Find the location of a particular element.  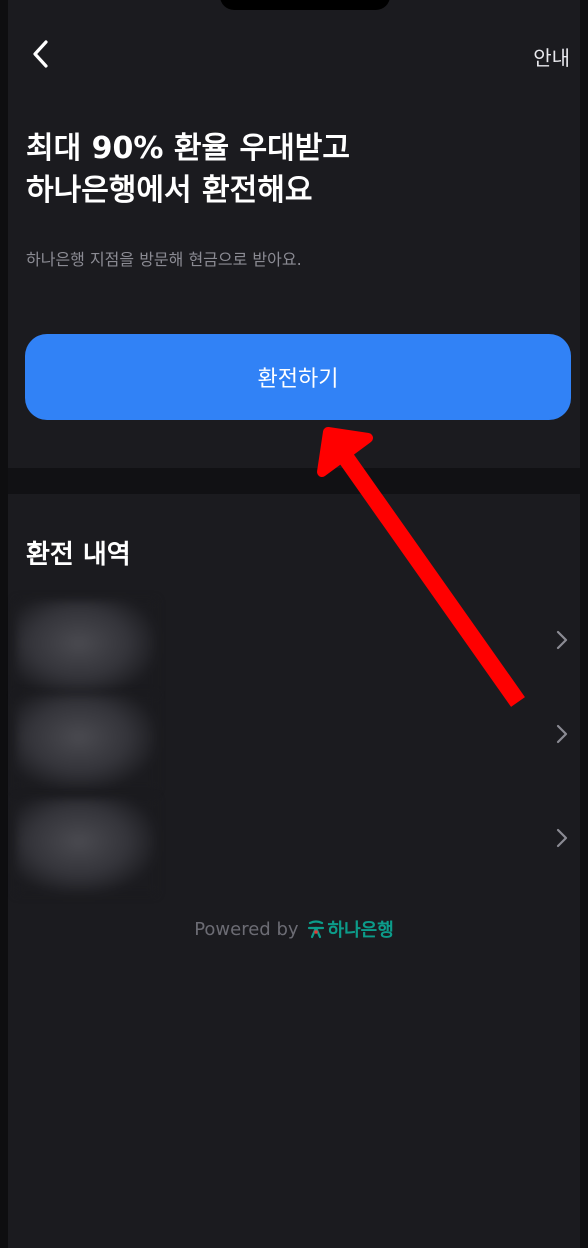

powered-by-label: Powered by is located at coordinates (246, 929).